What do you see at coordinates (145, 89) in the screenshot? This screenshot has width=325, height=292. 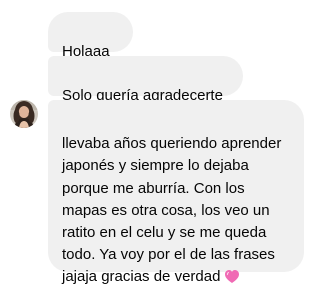 I see `message-bubble-2: Solo quería agradecerte` at bounding box center [145, 89].